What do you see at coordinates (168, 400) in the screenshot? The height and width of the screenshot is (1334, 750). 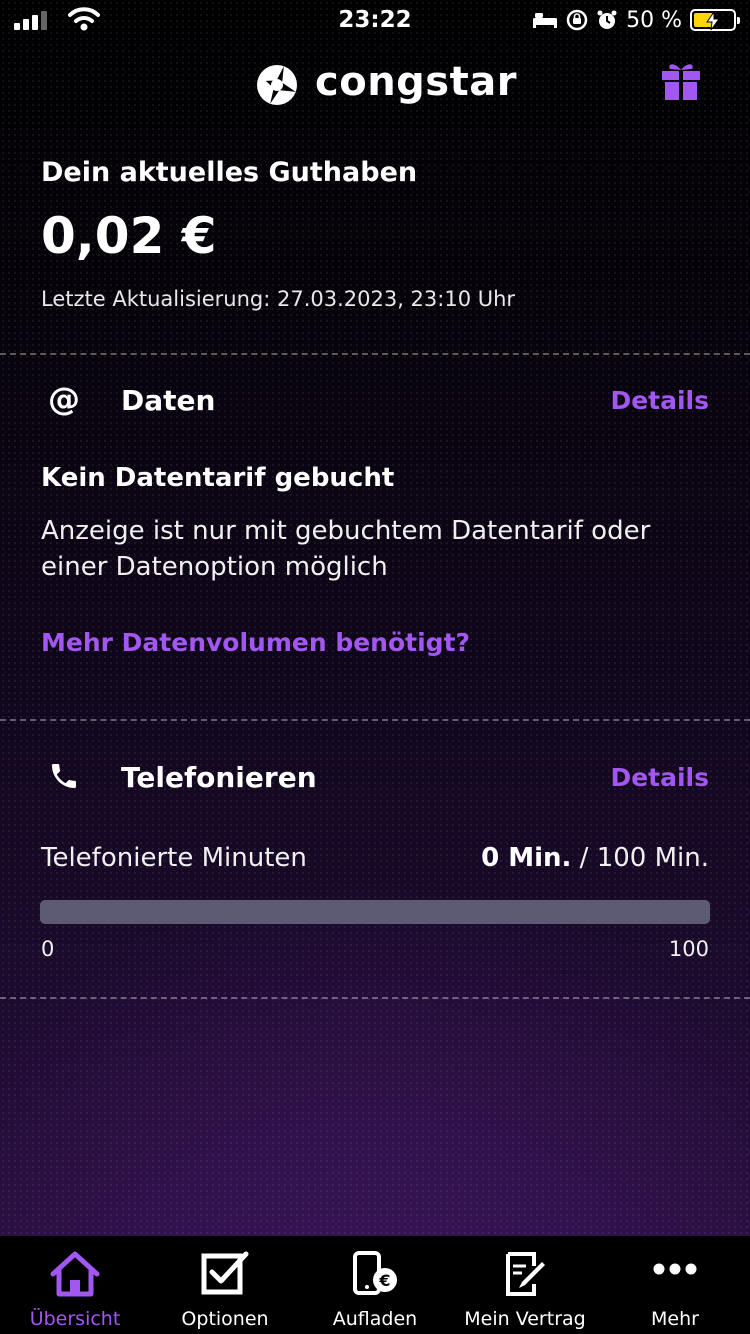 I see `data-section-title: Daten` at bounding box center [168, 400].